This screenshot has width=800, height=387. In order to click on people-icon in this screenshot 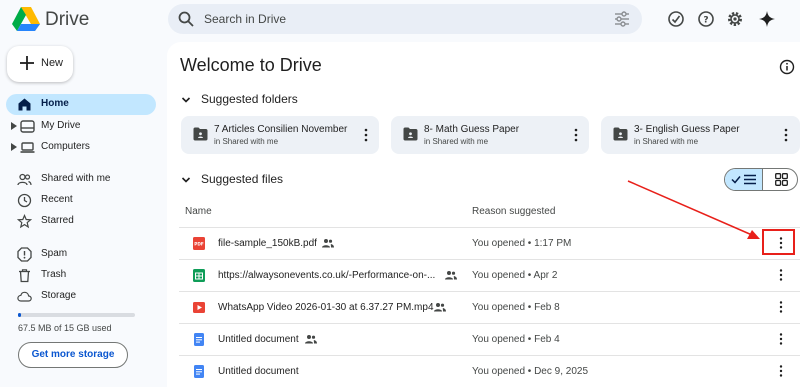, I will do `click(24, 179)`.